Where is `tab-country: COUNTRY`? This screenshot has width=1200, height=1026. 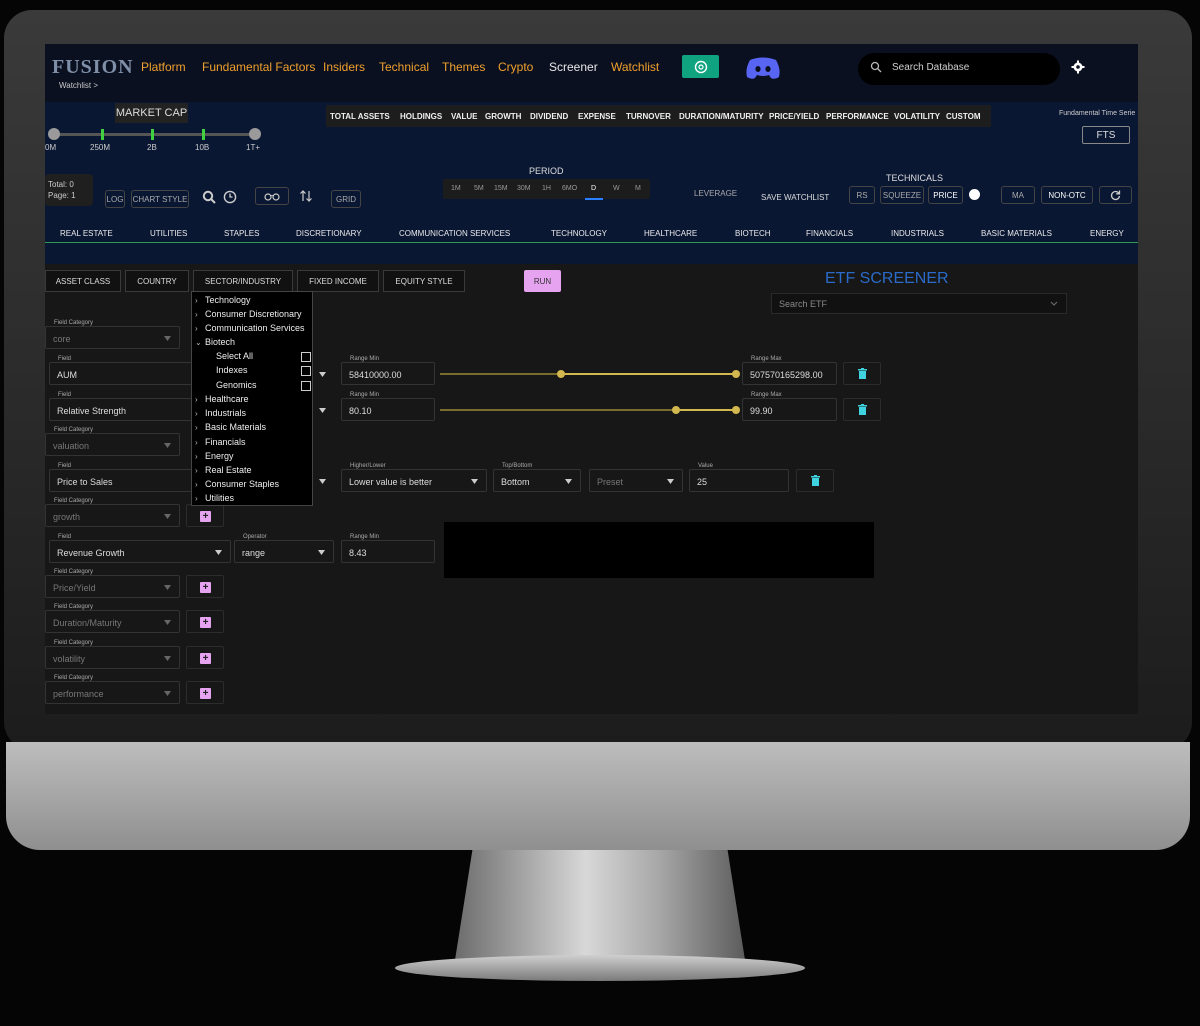
tab-country: COUNTRY is located at coordinates (157, 281).